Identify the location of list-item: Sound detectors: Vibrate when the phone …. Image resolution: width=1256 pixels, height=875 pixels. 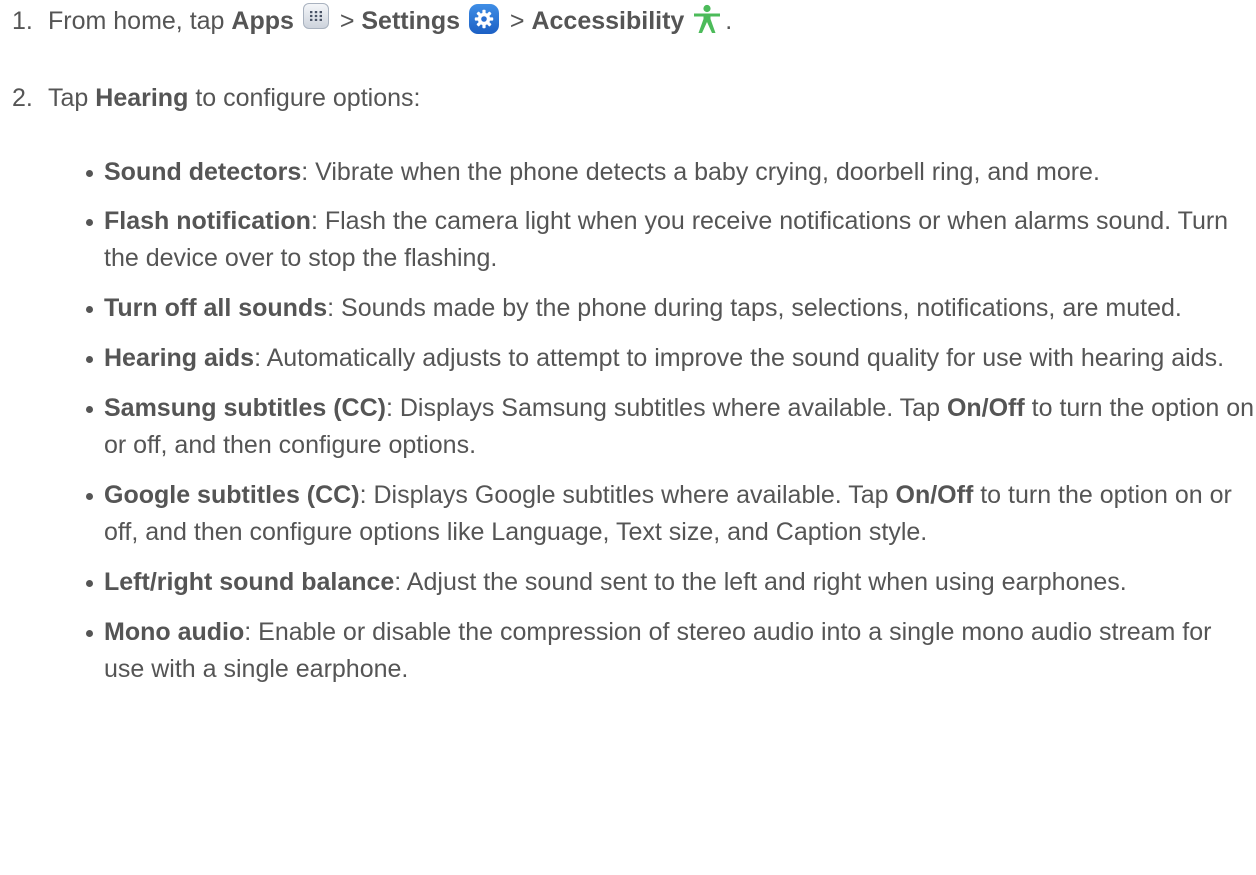
(670, 172).